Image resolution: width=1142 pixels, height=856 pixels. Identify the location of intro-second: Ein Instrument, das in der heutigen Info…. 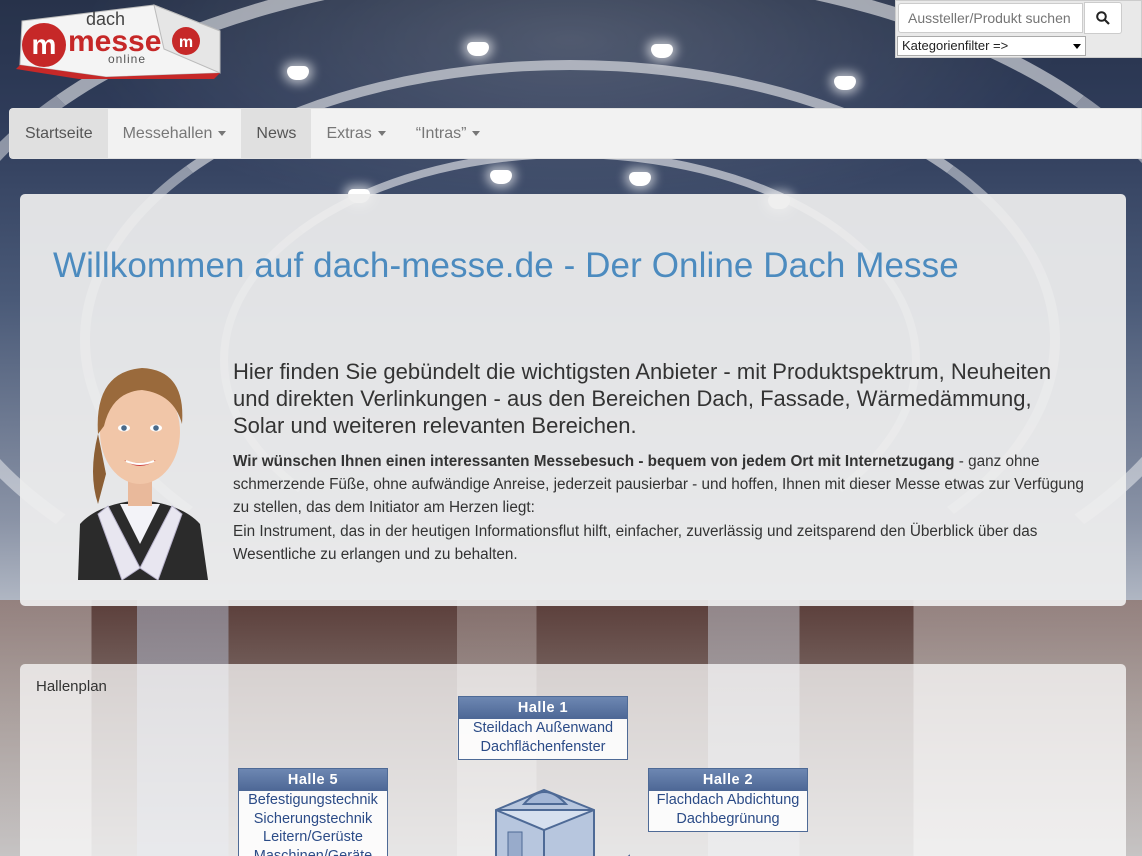
(635, 542).